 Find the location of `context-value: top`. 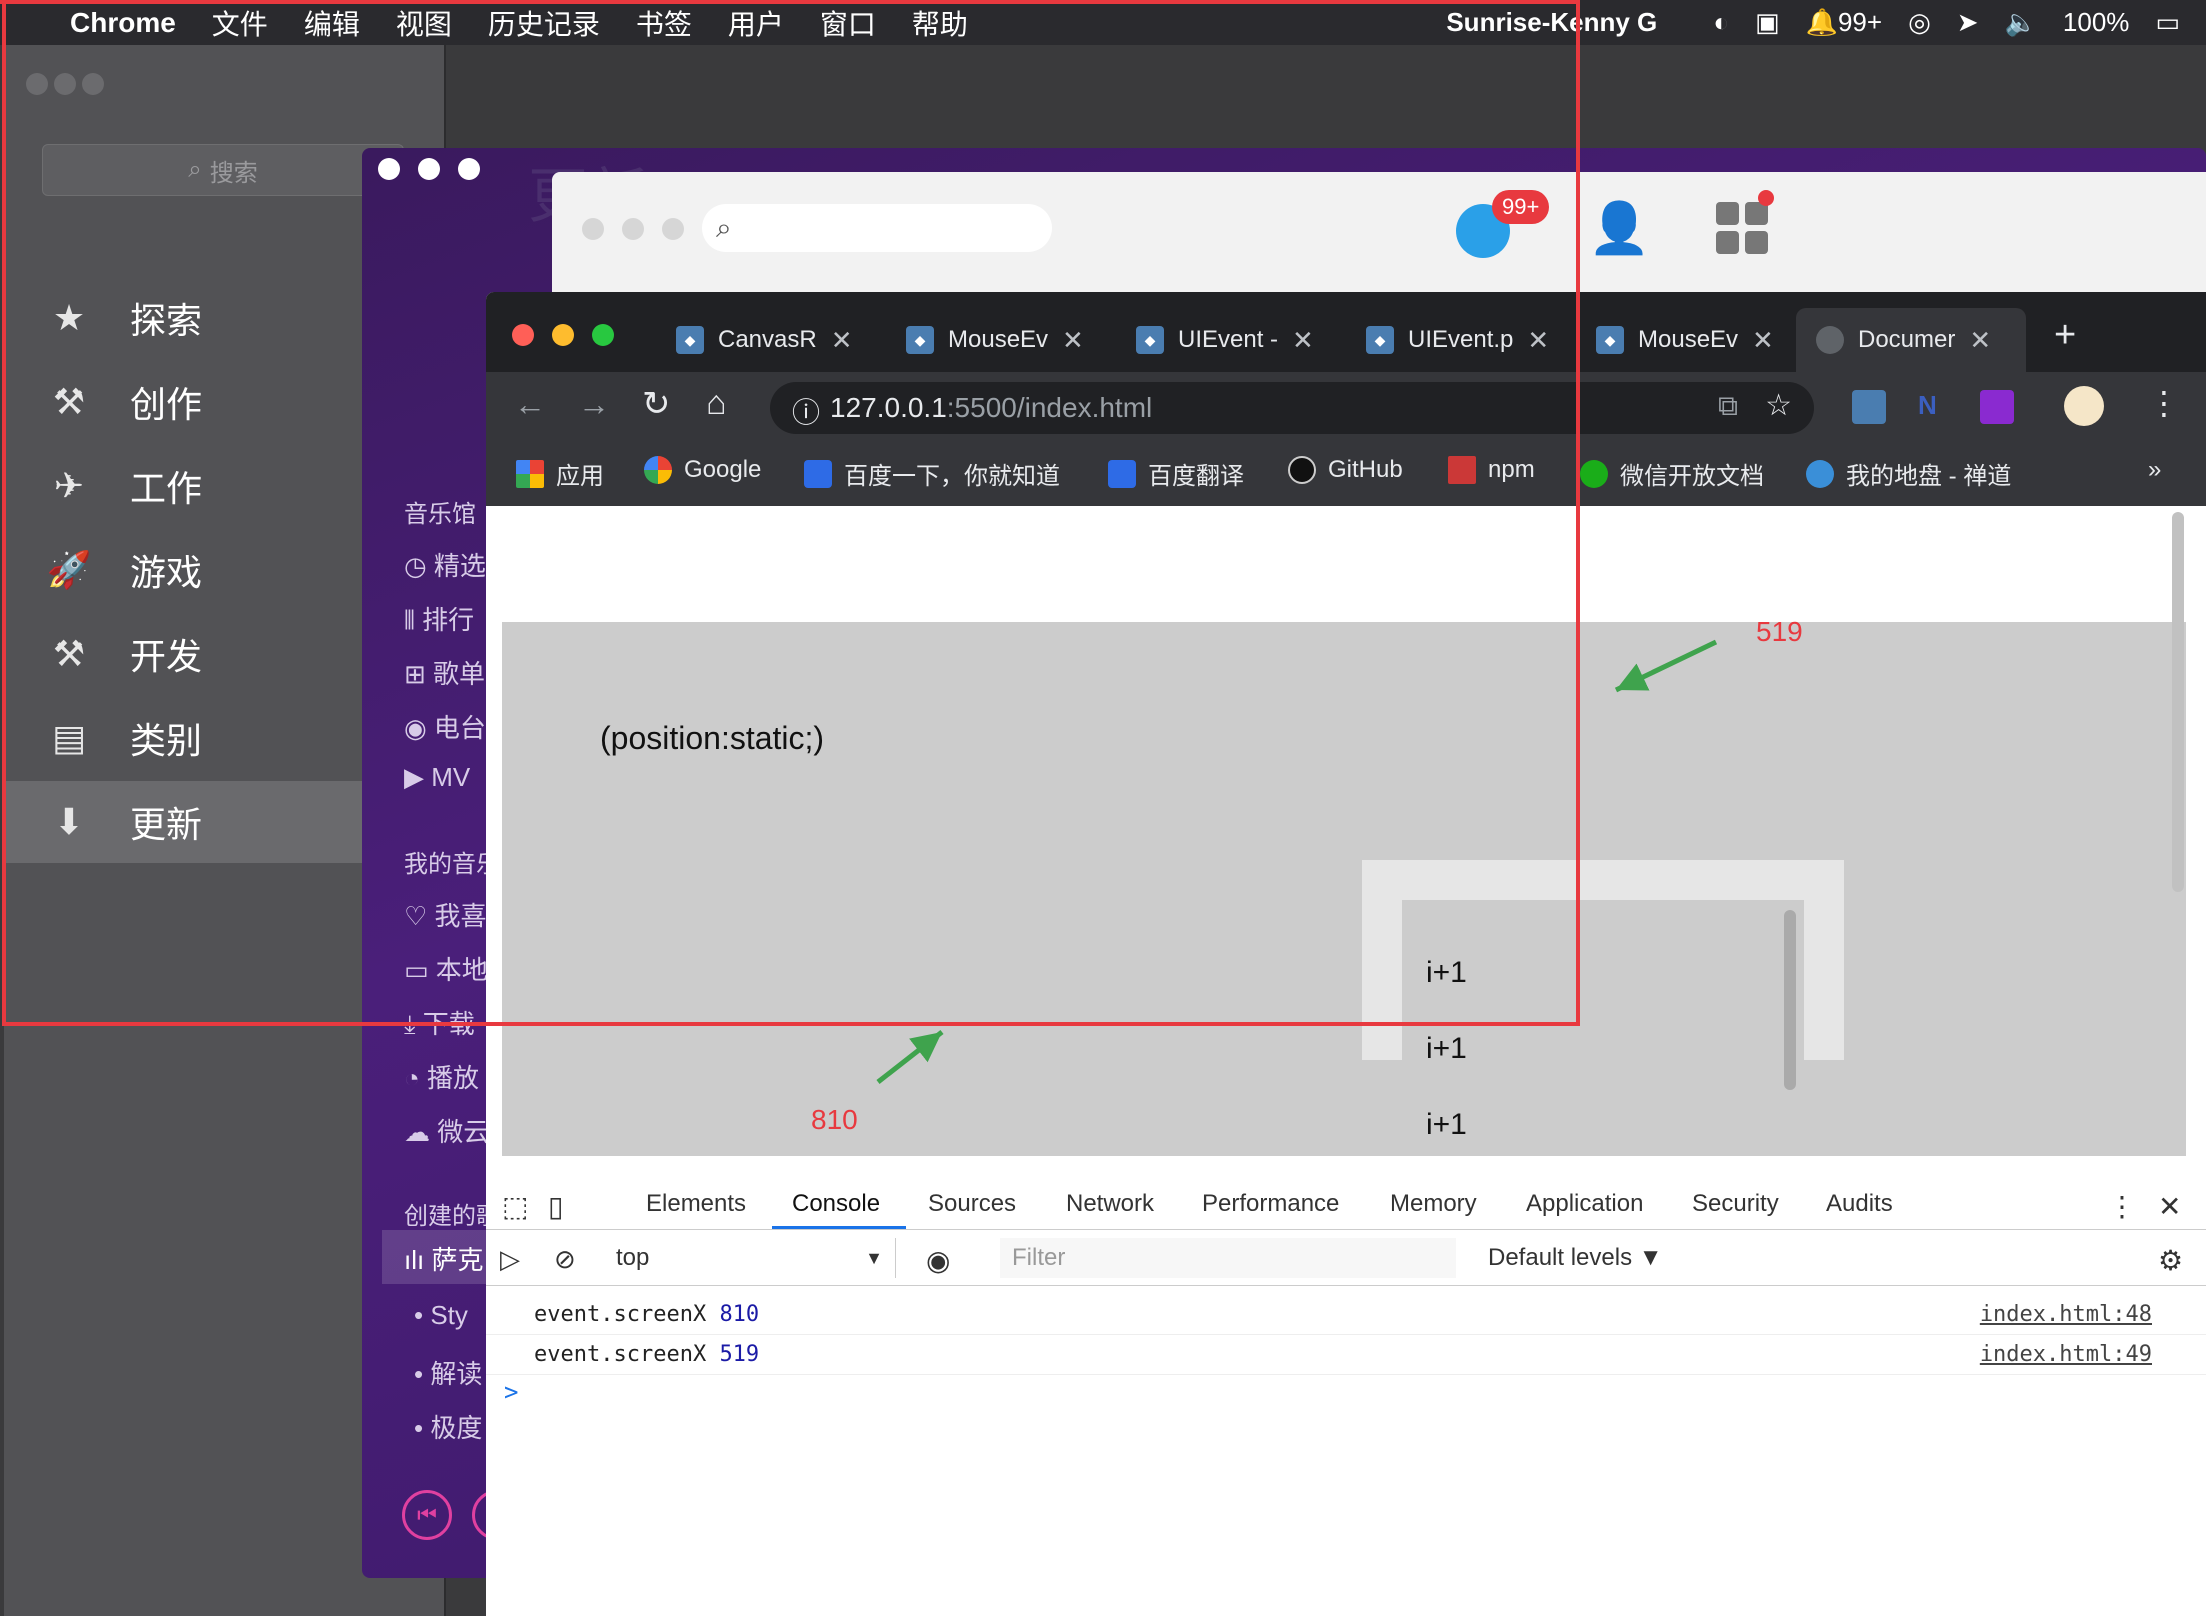

context-value: top is located at coordinates (633, 1257).